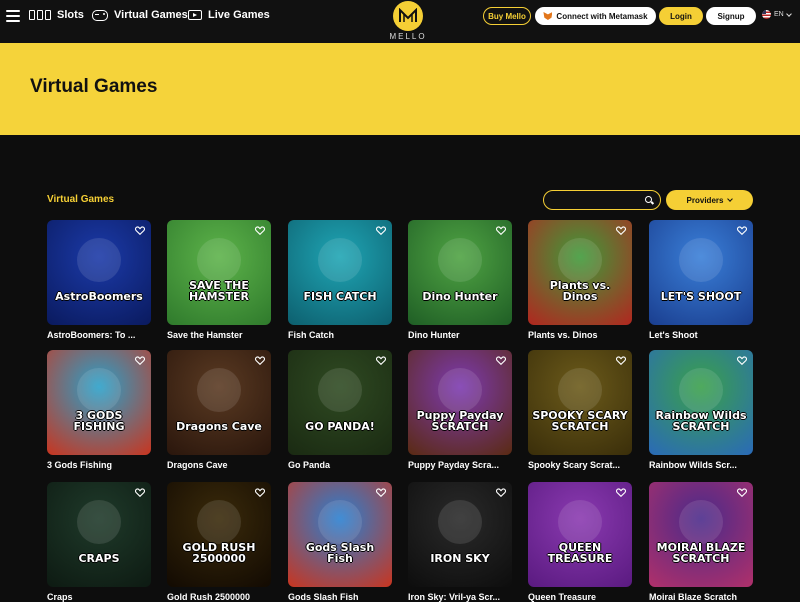  Describe the element at coordinates (340, 335) in the screenshot. I see `game-title: Fish Catch` at that location.